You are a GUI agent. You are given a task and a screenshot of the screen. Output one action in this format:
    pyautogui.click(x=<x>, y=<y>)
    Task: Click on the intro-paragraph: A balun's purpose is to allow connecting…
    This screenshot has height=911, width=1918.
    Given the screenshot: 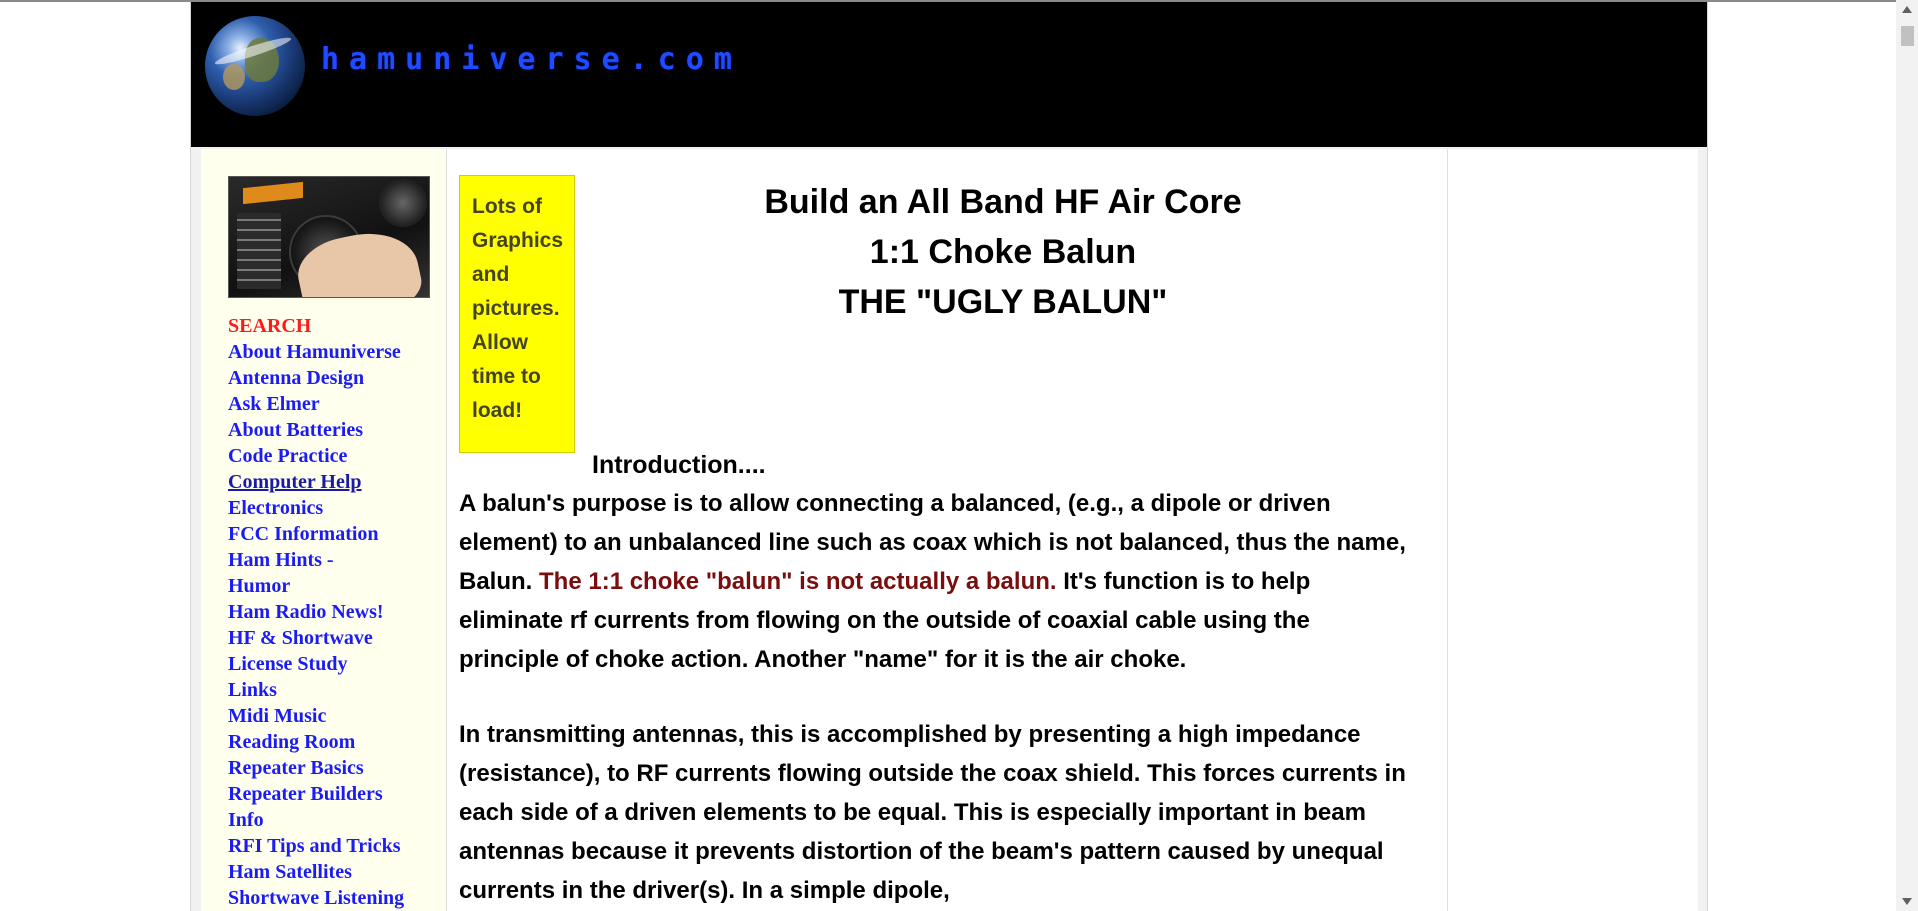 What is the action you would take?
    pyautogui.click(x=936, y=581)
    